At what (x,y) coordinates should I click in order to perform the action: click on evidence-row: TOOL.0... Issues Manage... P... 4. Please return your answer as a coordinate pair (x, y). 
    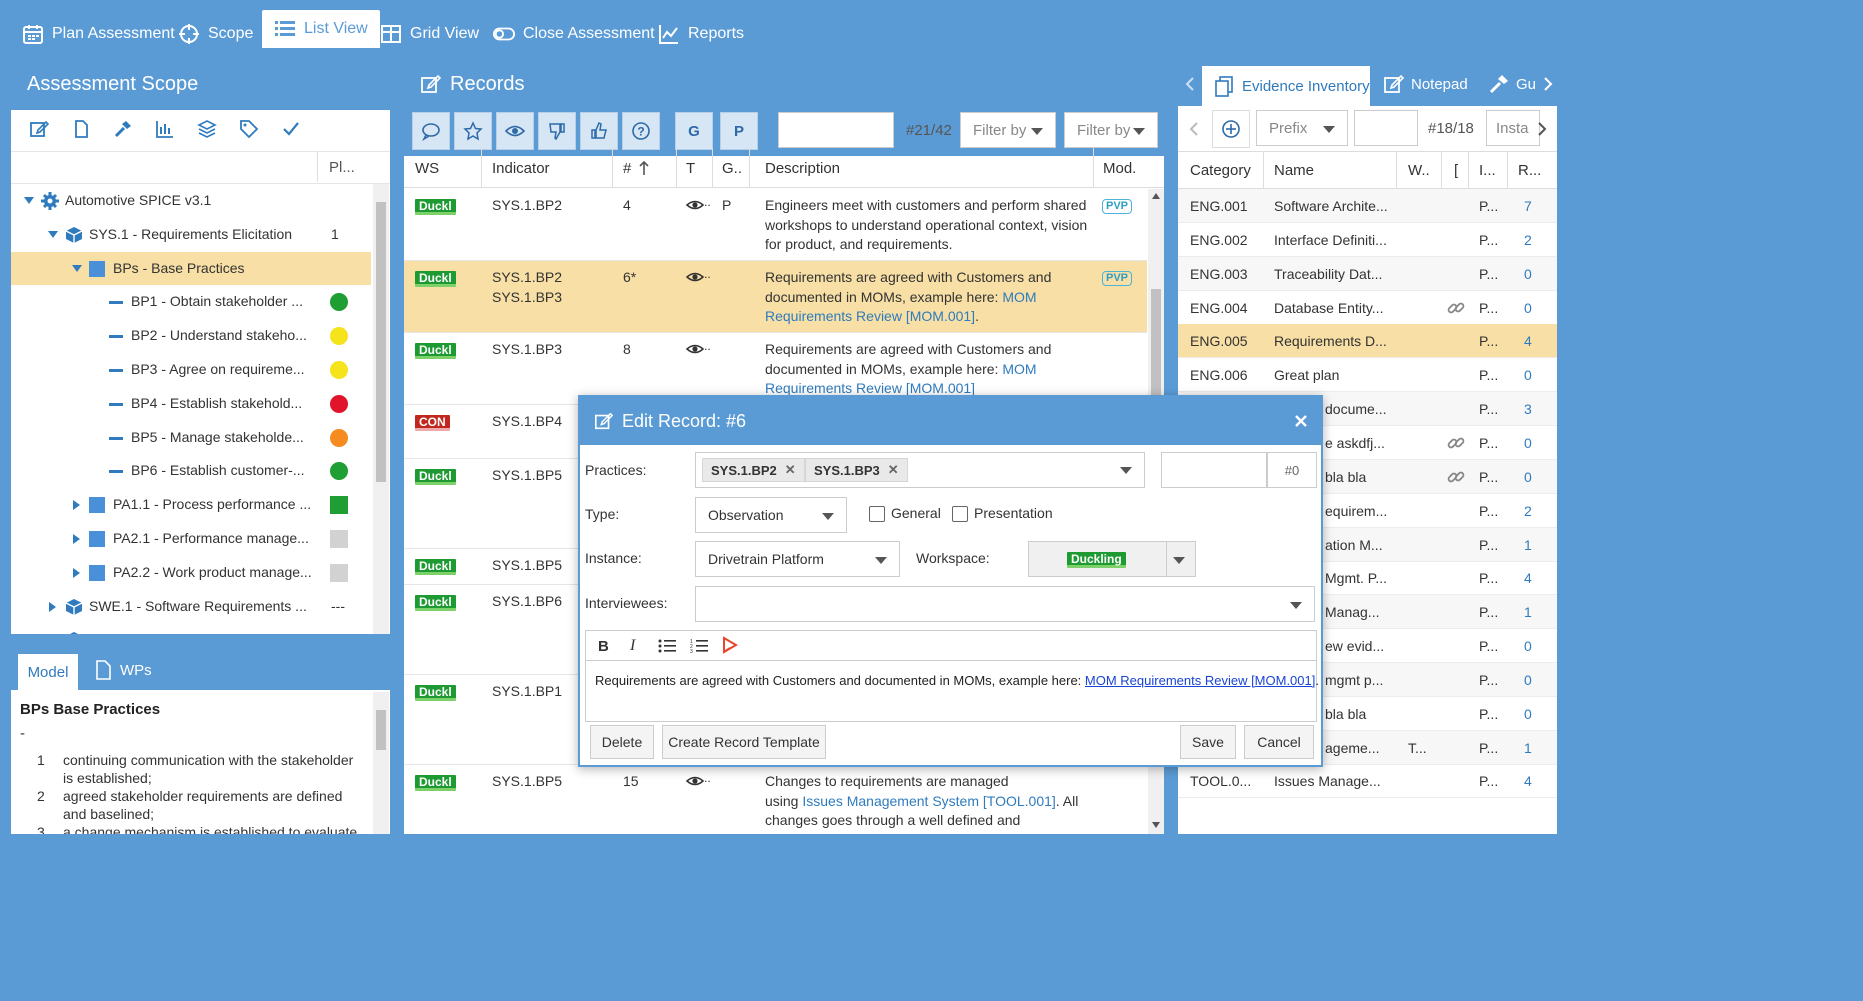
    Looking at the image, I should click on (1367, 781).